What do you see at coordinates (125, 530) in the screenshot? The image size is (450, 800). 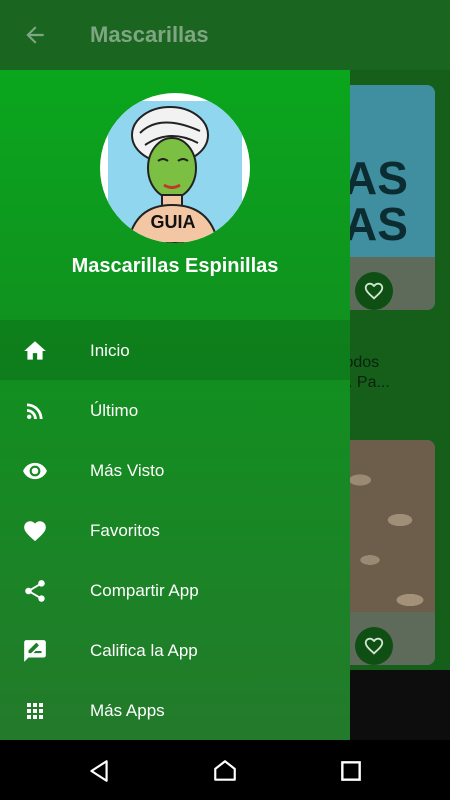 I see `menu-item-label: Favoritos` at bounding box center [125, 530].